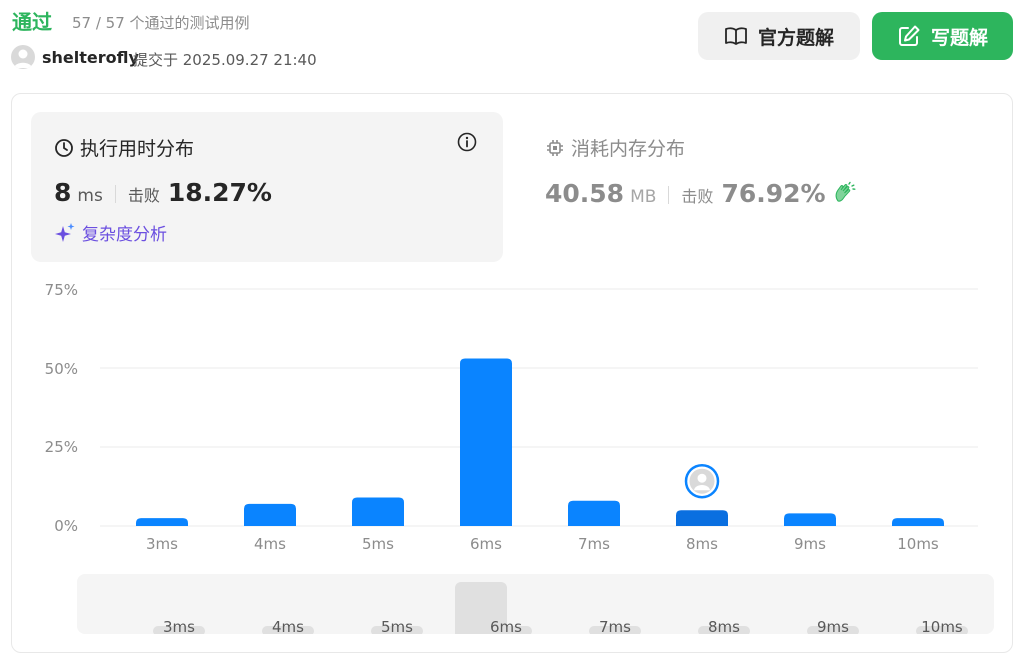 Image resolution: width=1020 pixels, height=662 pixels. I want to click on x-tick-label: 5ms, so click(378, 544).